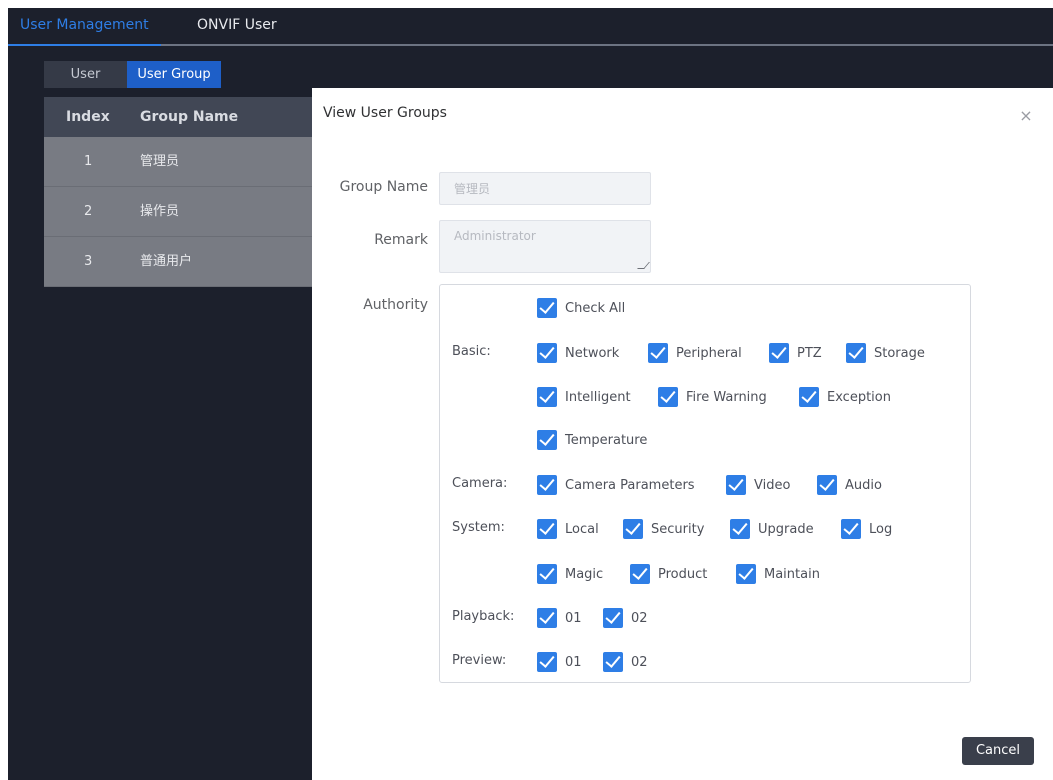  What do you see at coordinates (712, 397) in the screenshot?
I see `checkbox-fire-warning: Fire Warning` at bounding box center [712, 397].